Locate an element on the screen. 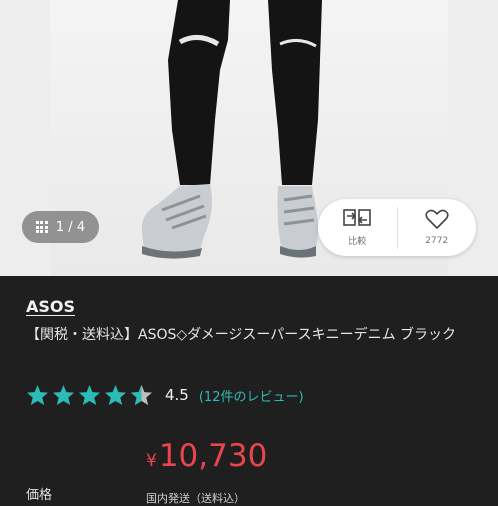 Image resolution: width=498 pixels, height=506 pixels. action-bar: 比較 2772 is located at coordinates (397, 227).